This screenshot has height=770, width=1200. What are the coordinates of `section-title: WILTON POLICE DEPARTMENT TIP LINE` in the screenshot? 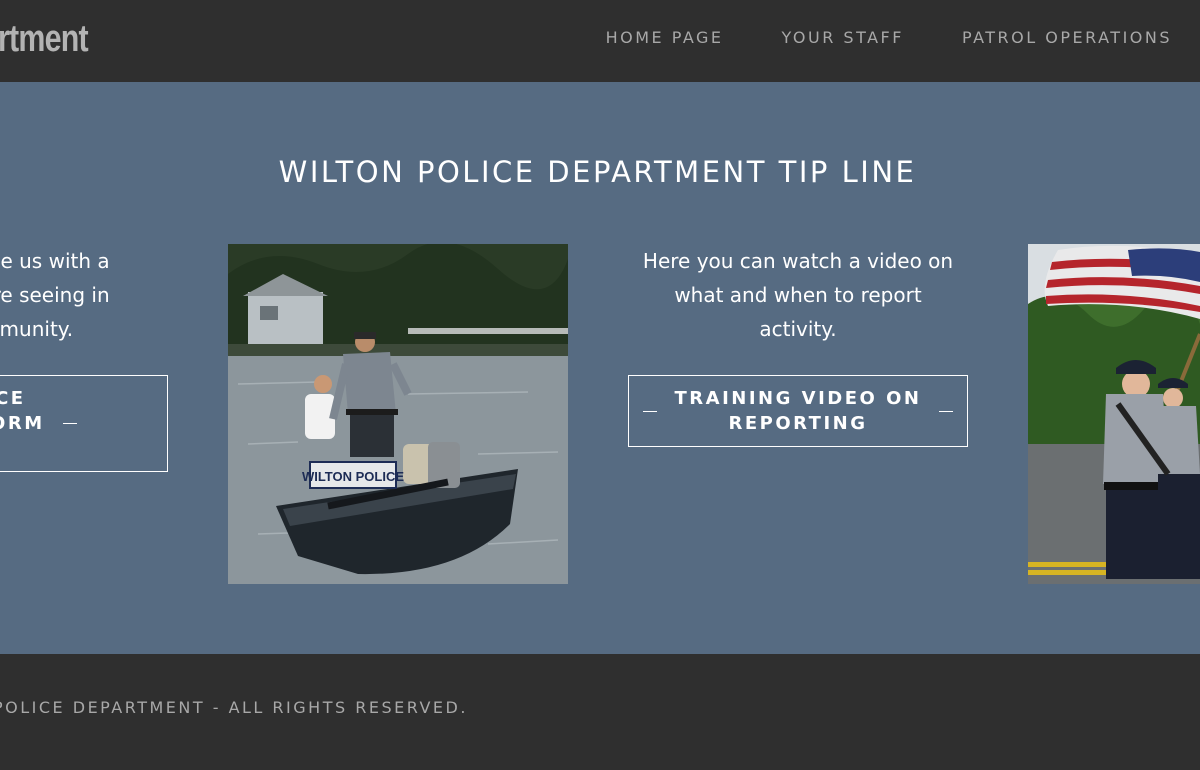 It's located at (597, 172).